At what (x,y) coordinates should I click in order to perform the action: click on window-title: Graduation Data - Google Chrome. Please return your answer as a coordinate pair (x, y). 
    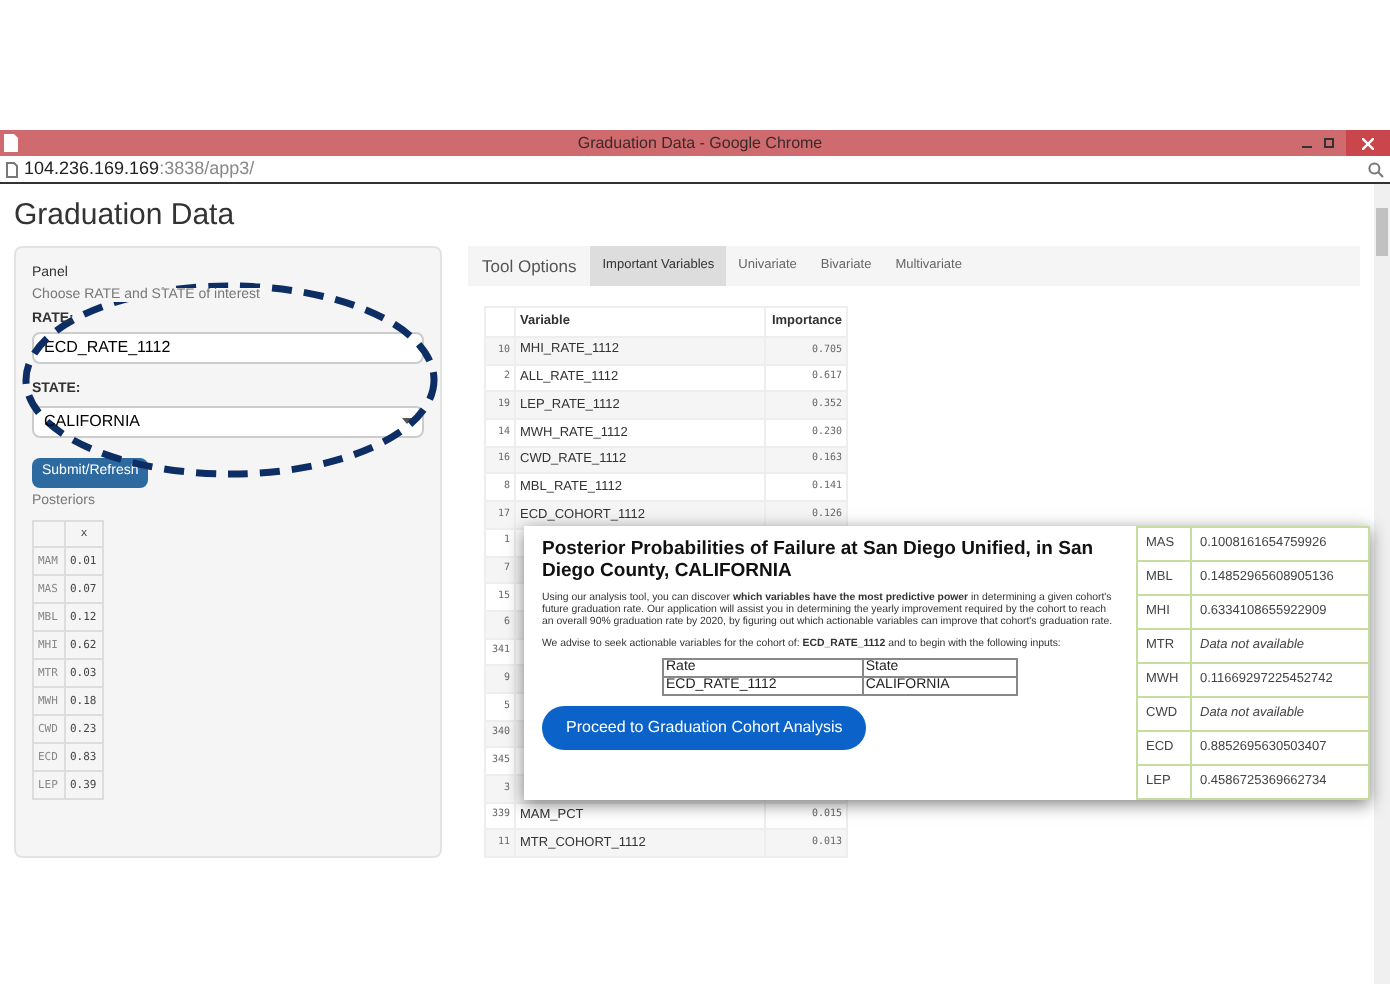
    Looking at the image, I should click on (700, 143).